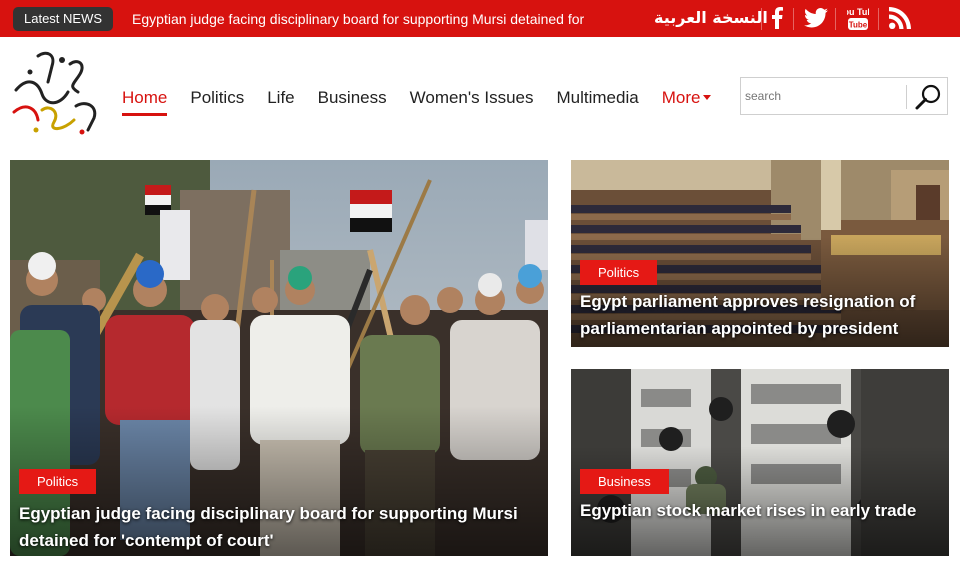 The image size is (960, 566). I want to click on search-input, so click(822, 96).